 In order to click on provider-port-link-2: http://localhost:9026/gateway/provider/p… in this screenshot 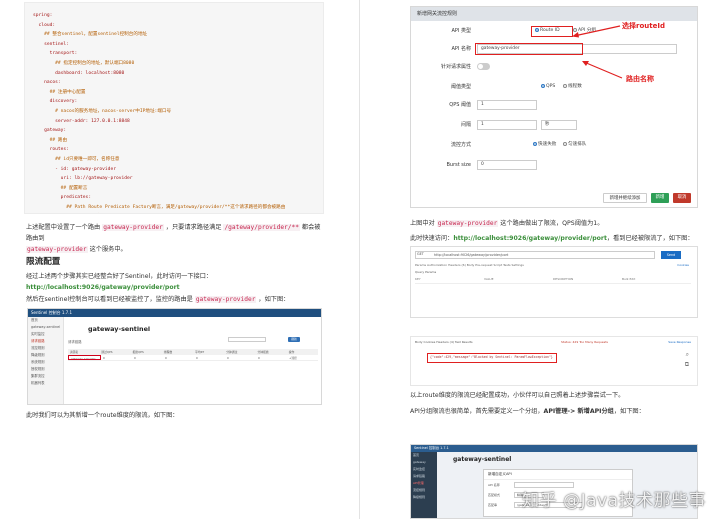, I will do `click(530, 238)`.